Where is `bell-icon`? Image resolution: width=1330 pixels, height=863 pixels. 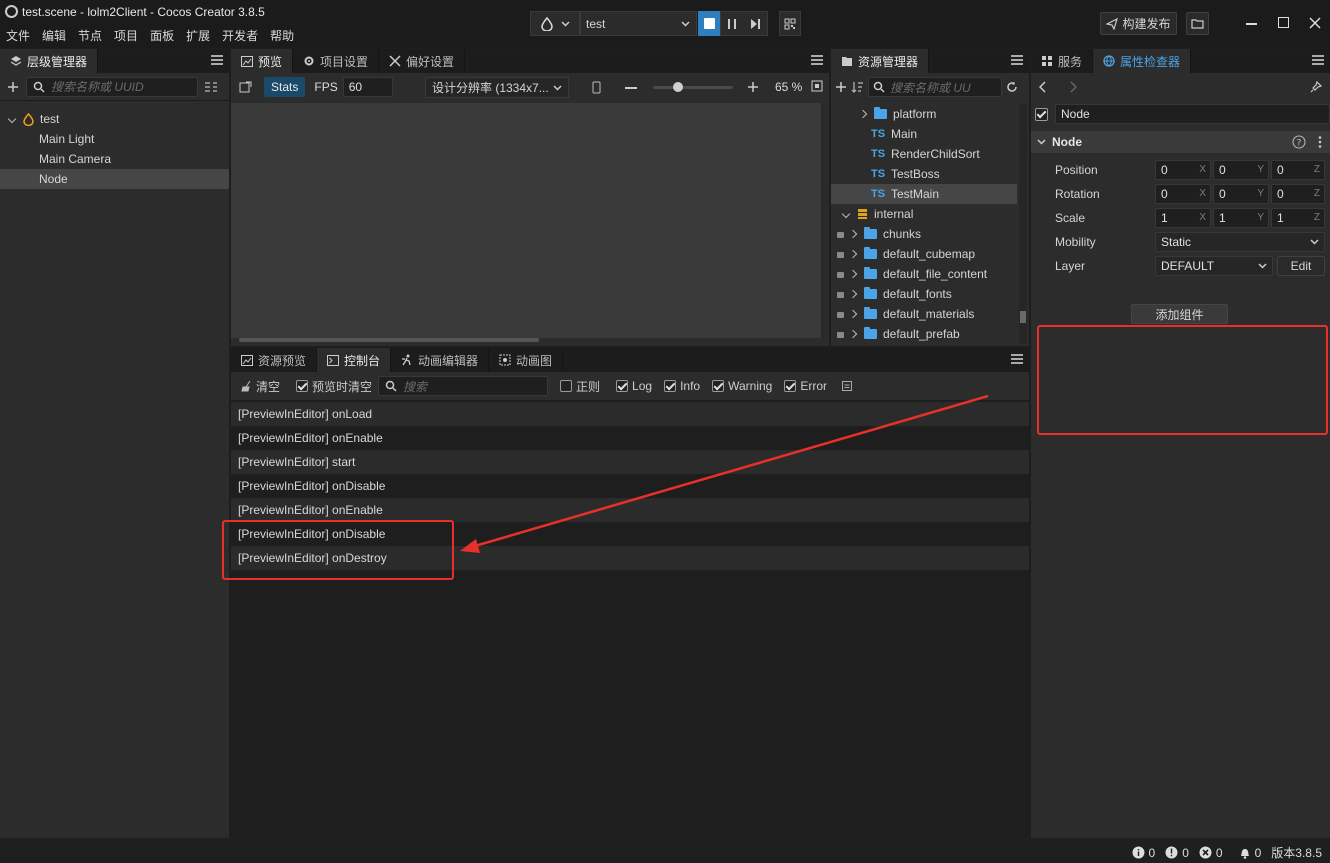 bell-icon is located at coordinates (1245, 852).